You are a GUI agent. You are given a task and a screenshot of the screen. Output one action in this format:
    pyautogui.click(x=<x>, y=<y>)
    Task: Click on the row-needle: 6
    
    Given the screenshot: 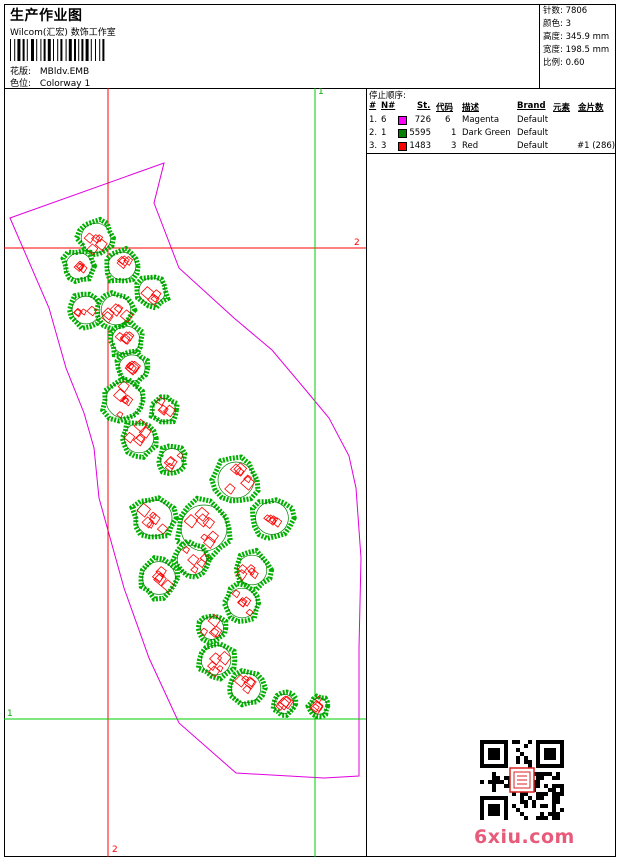 What is the action you would take?
    pyautogui.click(x=384, y=120)
    